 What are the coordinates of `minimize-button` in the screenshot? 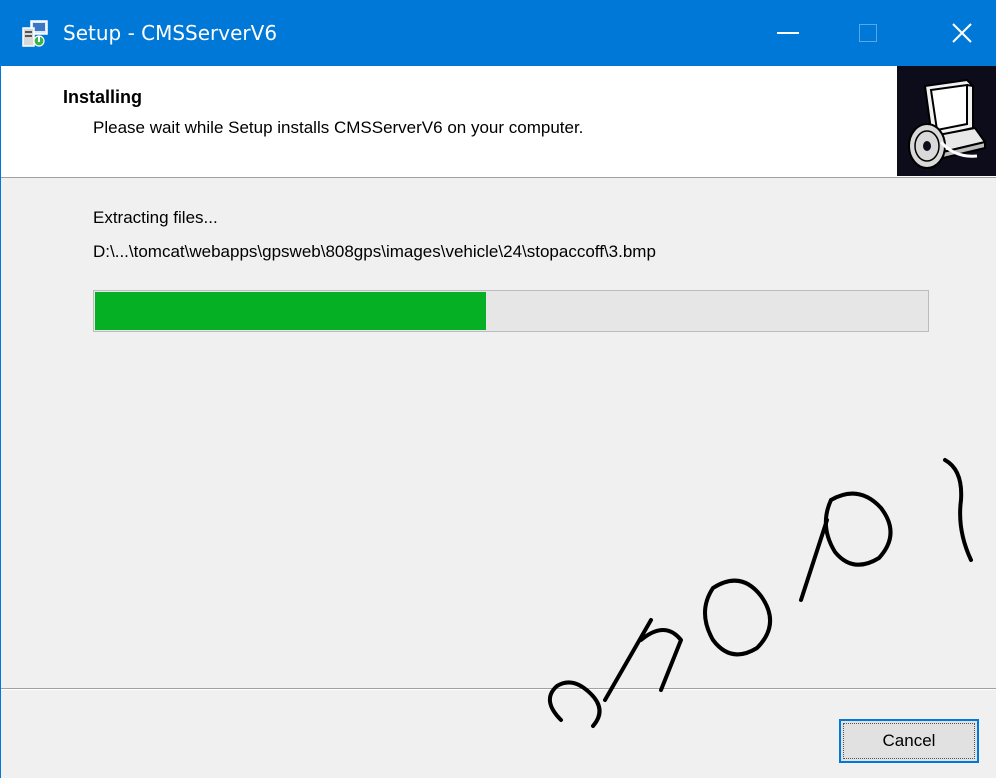 It's located at (788, 33).